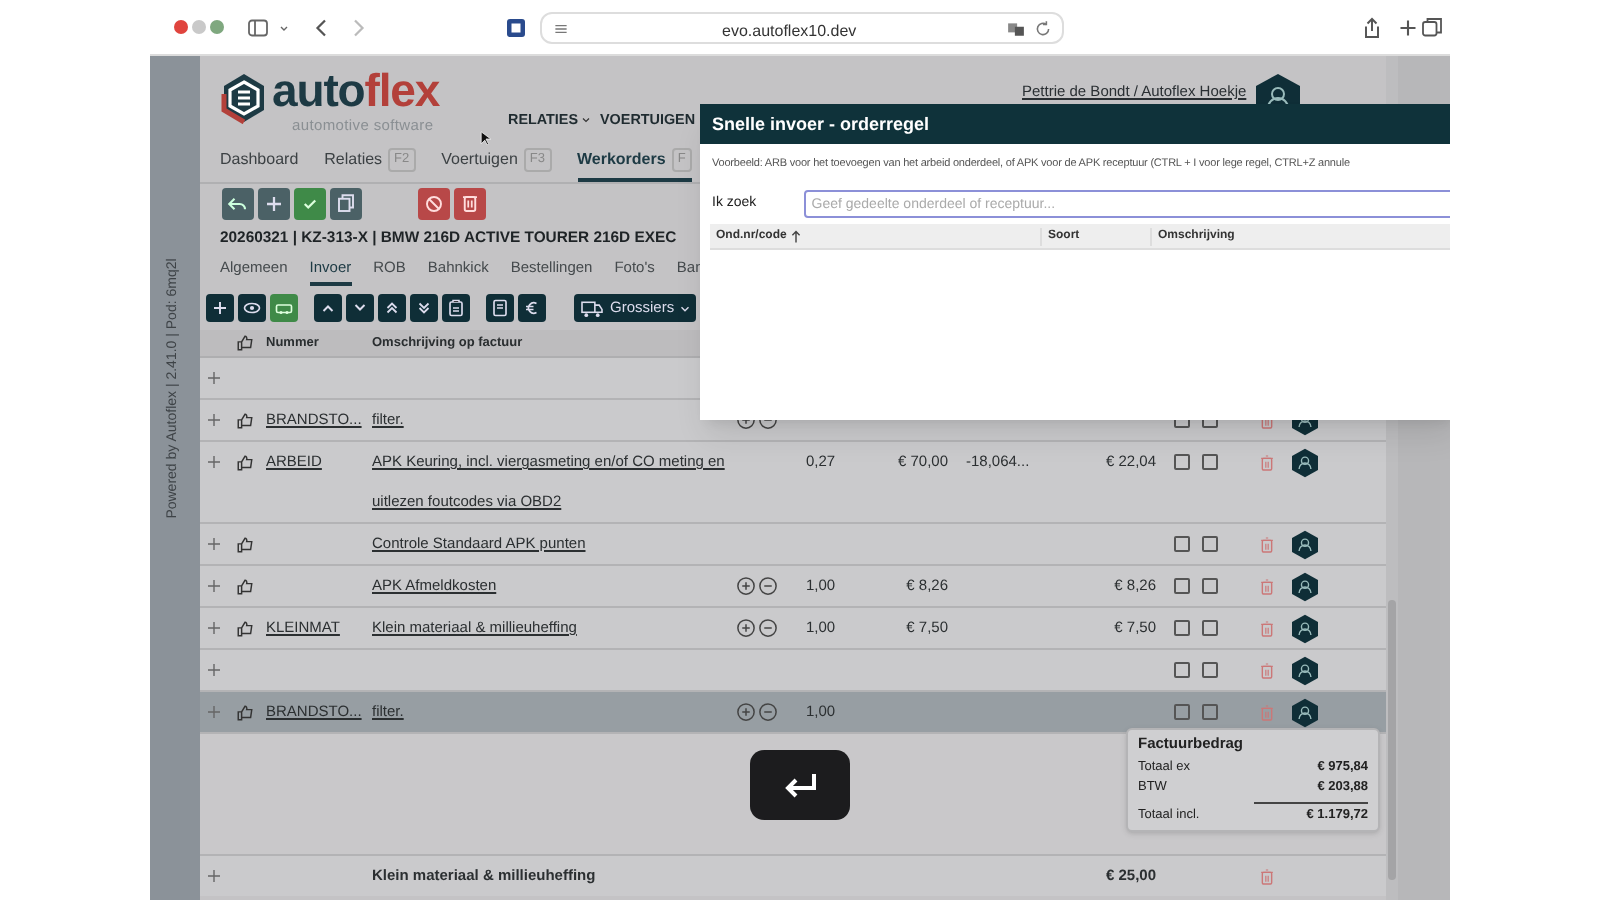  What do you see at coordinates (532, 308) in the screenshot?
I see `euro-button` at bounding box center [532, 308].